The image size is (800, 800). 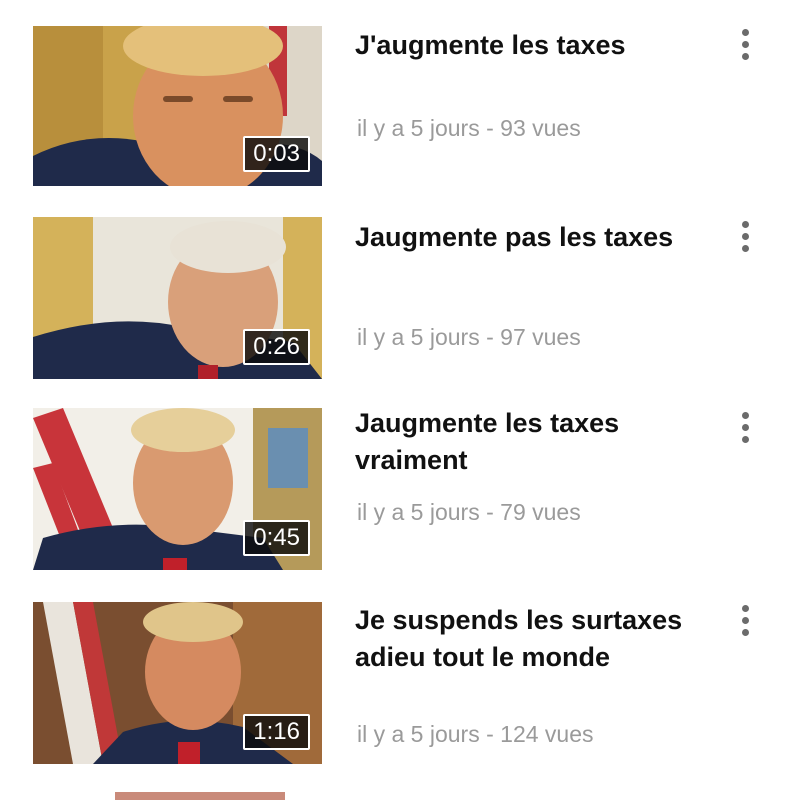 What do you see at coordinates (276, 538) in the screenshot?
I see `video-duration: 0:45` at bounding box center [276, 538].